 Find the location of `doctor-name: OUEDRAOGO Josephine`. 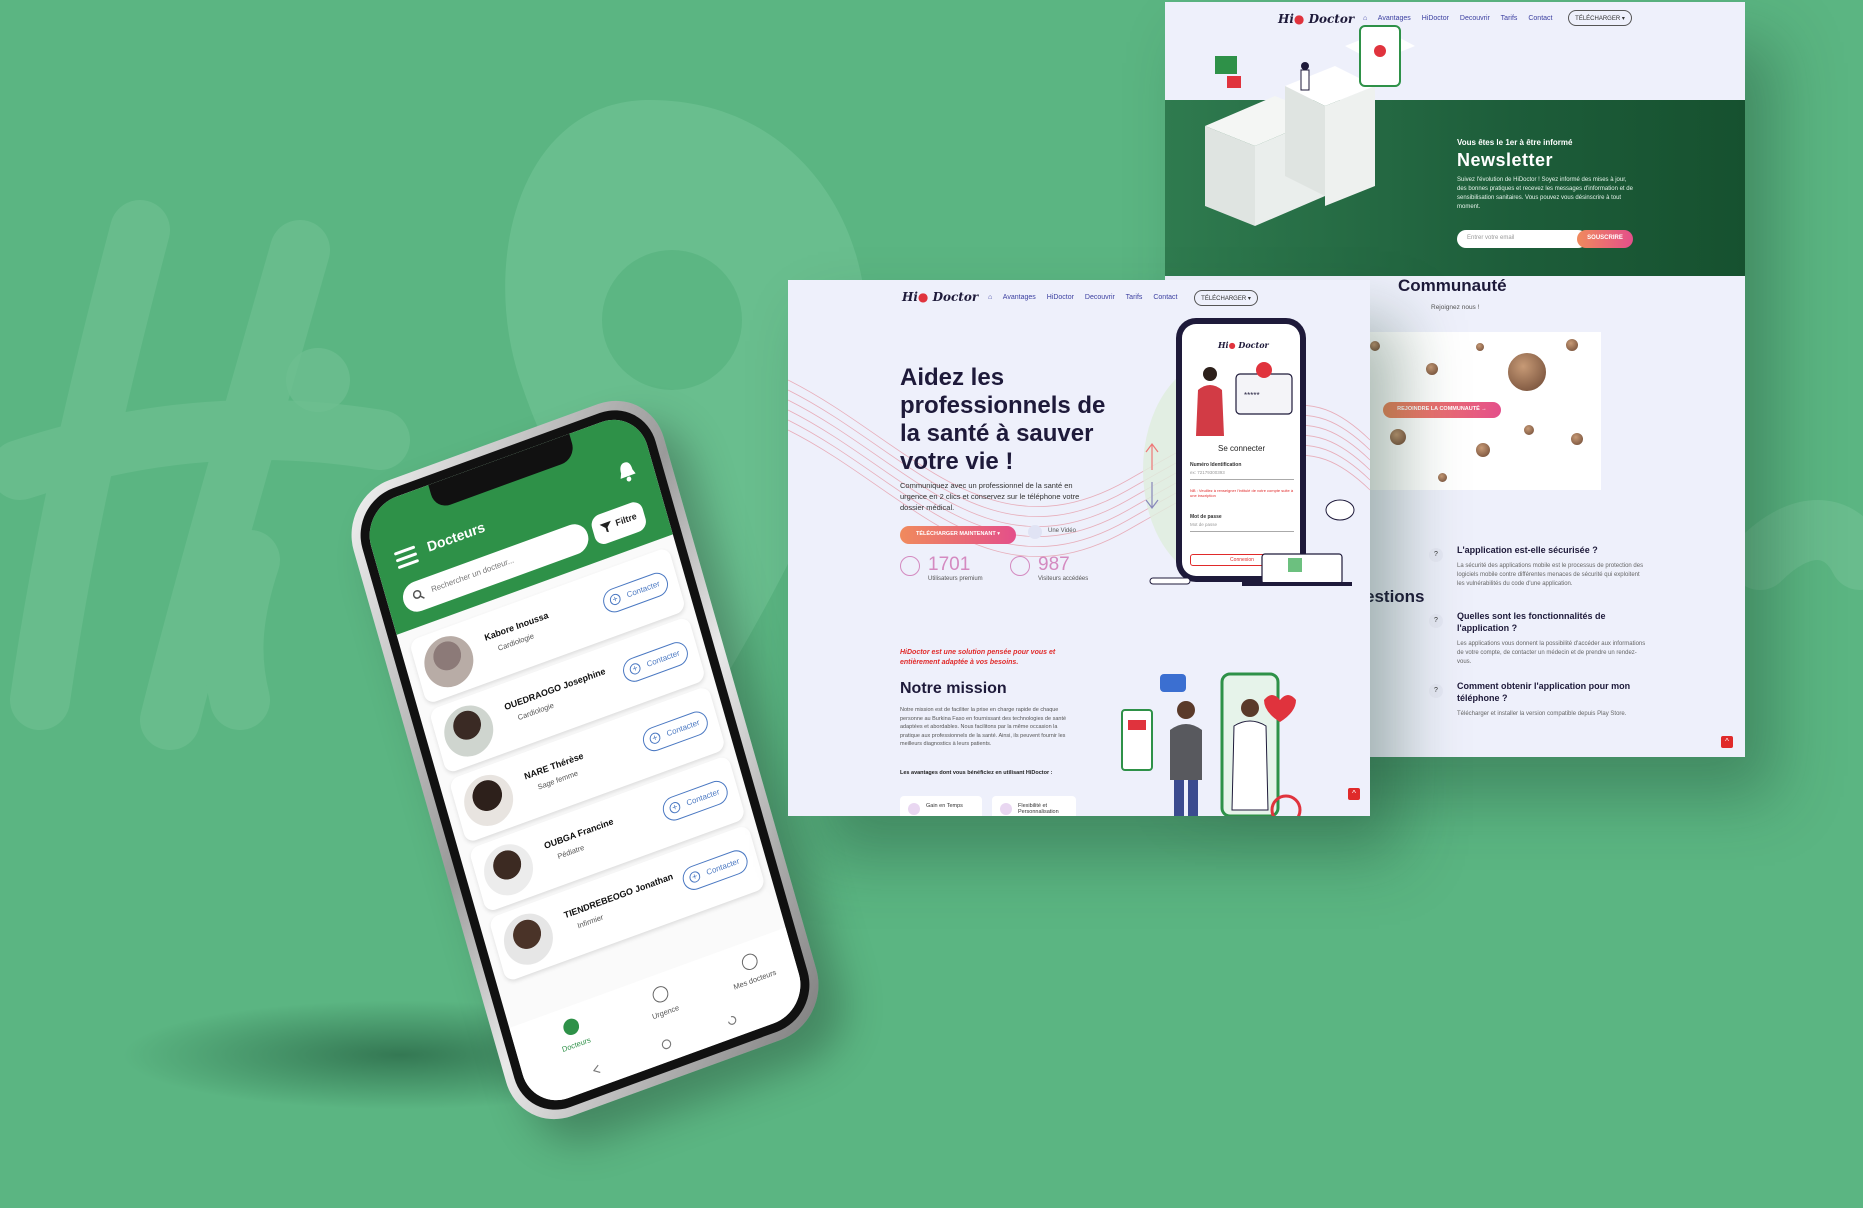

doctor-name: OUEDRAOGO Josephine is located at coordinates (555, 689).